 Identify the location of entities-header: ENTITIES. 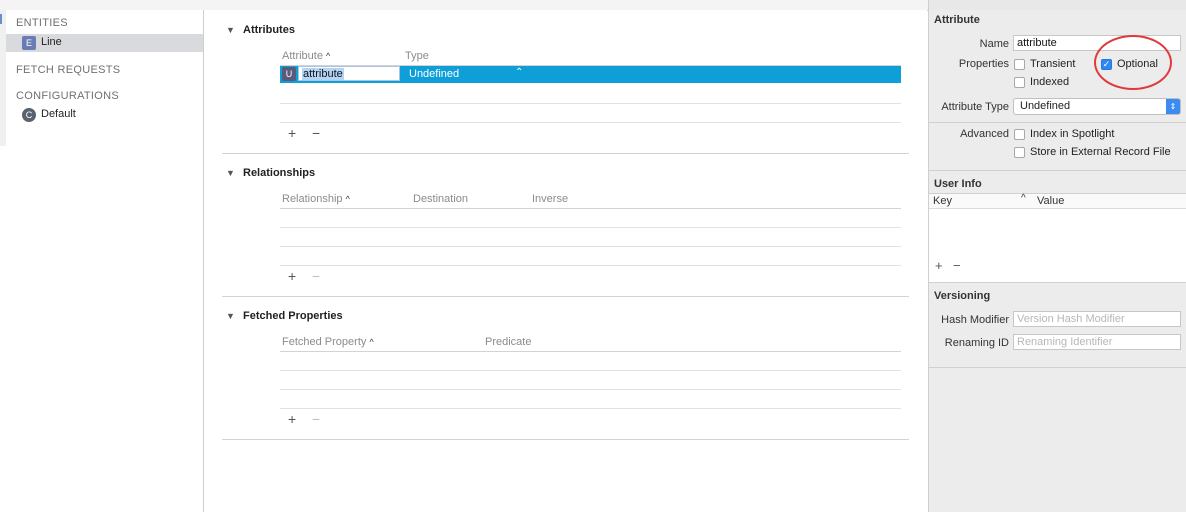
(42, 23).